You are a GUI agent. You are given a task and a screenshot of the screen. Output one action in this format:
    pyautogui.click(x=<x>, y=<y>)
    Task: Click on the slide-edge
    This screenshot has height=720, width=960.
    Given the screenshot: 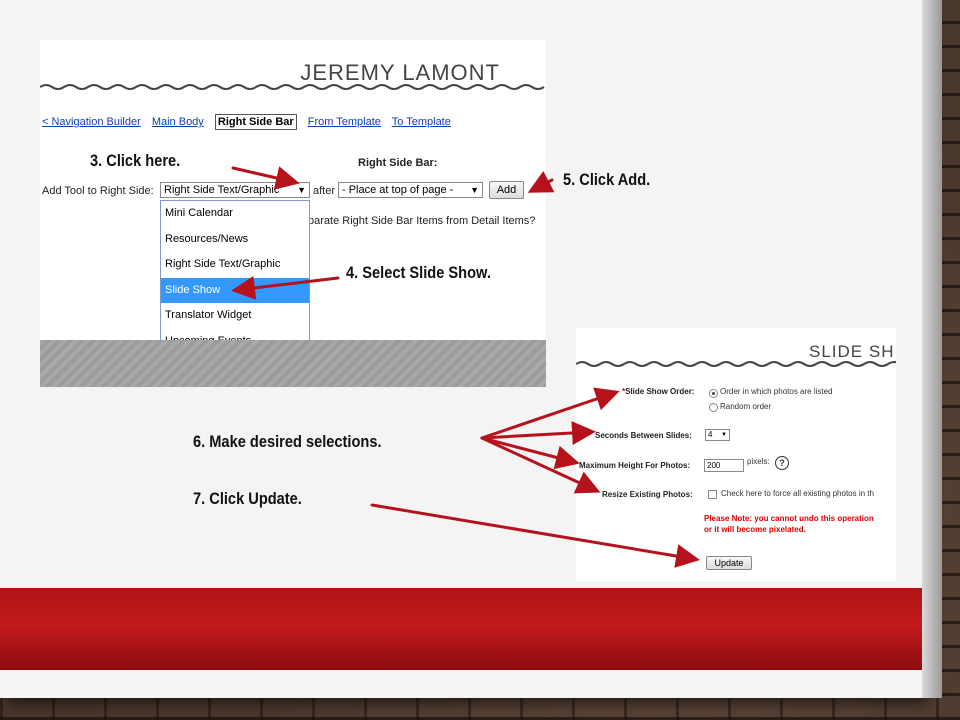 What is the action you would take?
    pyautogui.click(x=932, y=349)
    